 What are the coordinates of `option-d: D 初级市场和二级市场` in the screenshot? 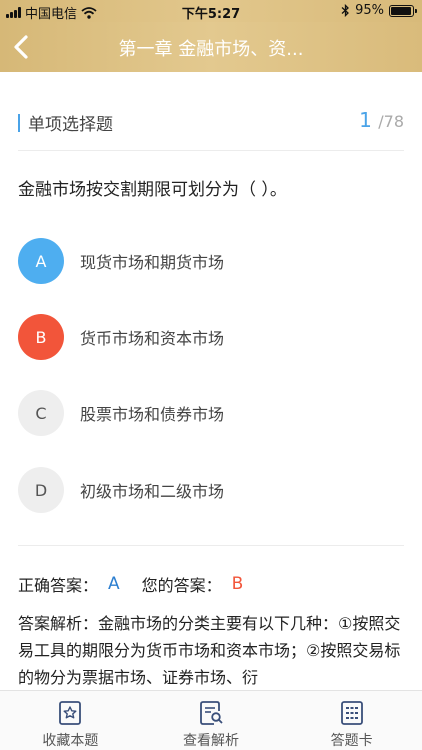 It's located at (211, 490).